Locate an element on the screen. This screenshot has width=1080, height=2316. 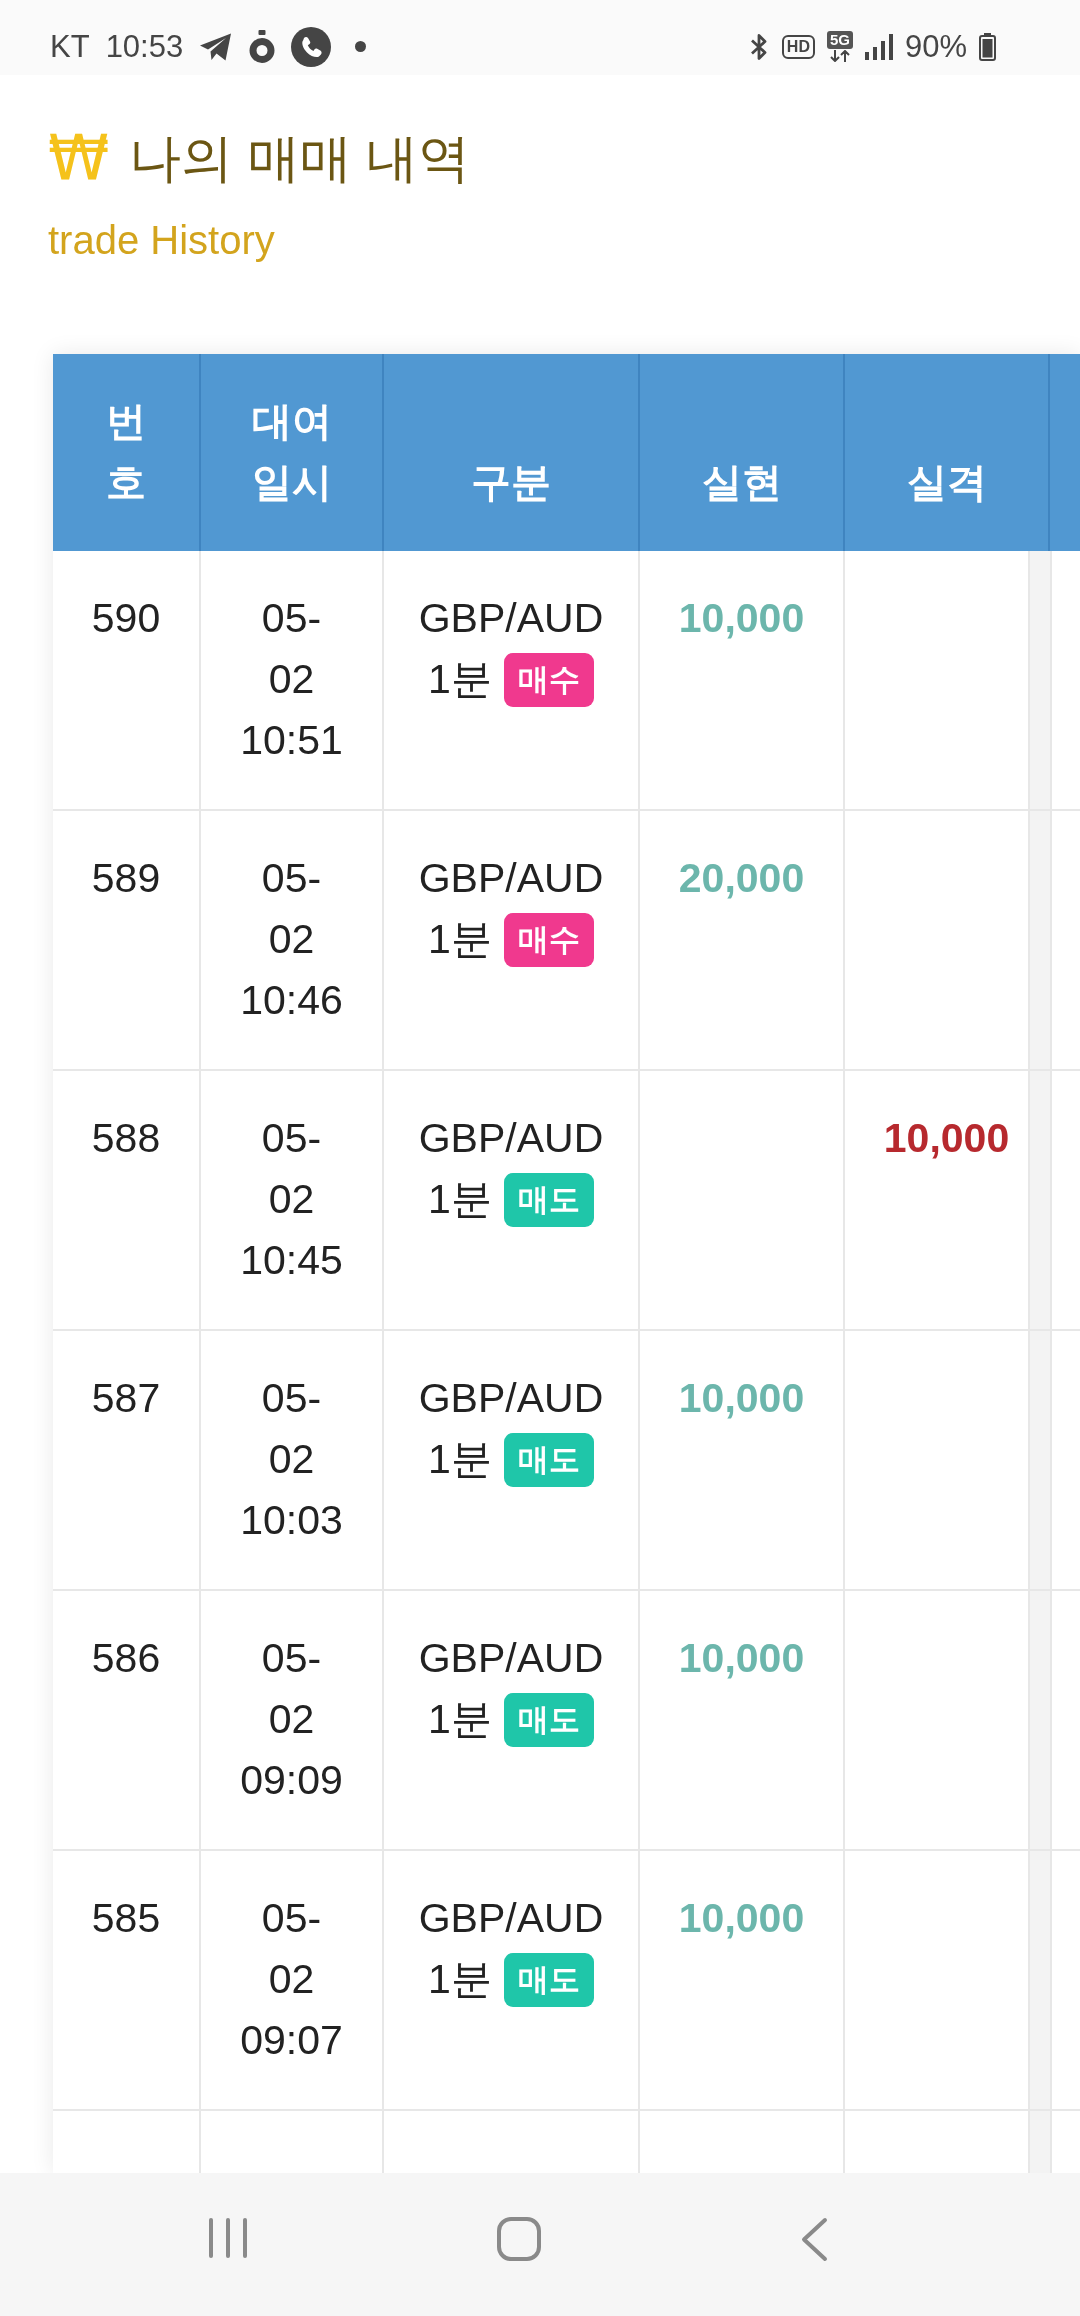
dot-icon is located at coordinates (361, 46).